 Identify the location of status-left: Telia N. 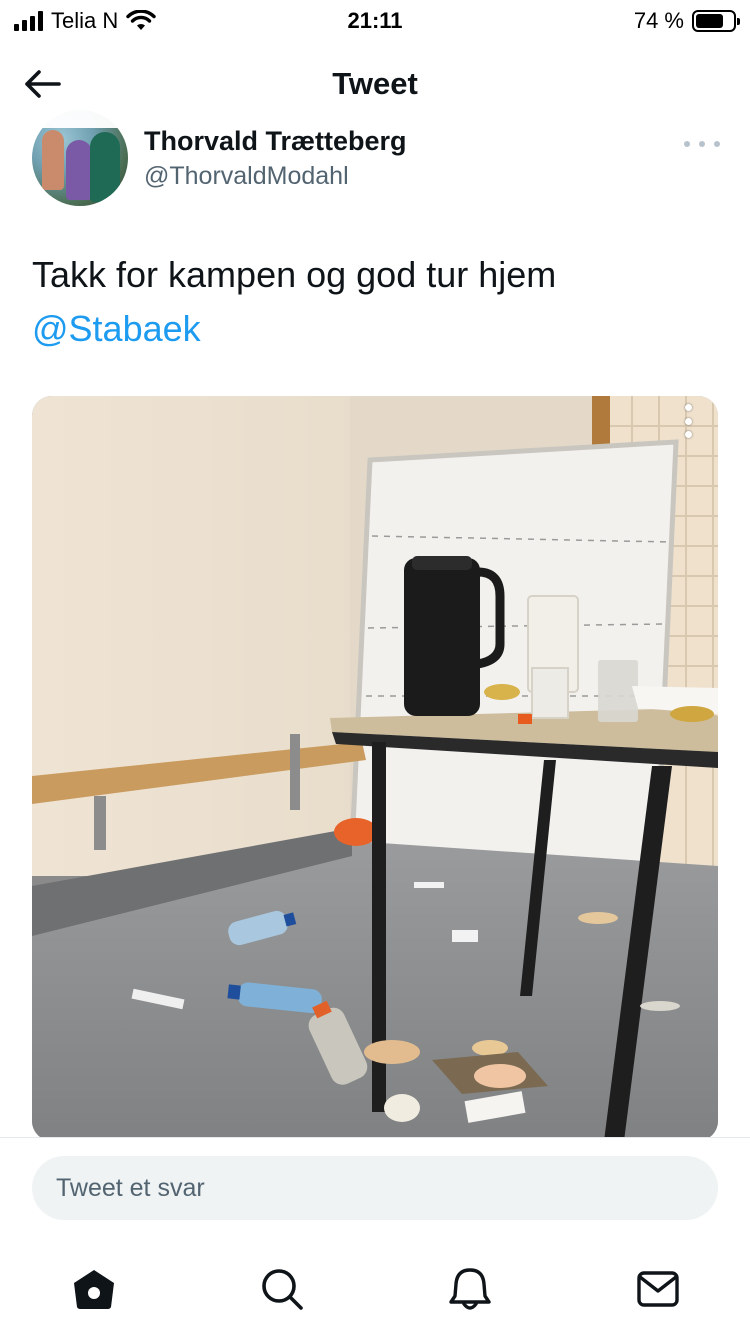
(85, 21).